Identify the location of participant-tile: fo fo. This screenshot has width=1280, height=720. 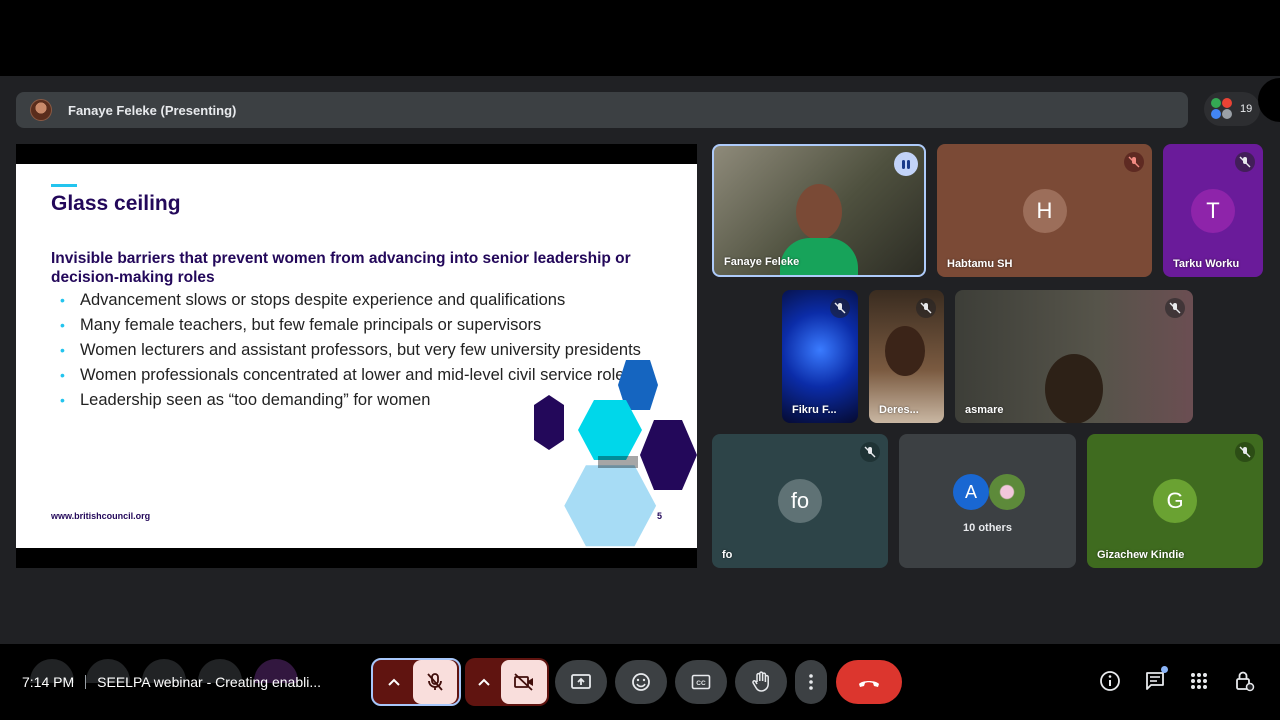
(800, 501).